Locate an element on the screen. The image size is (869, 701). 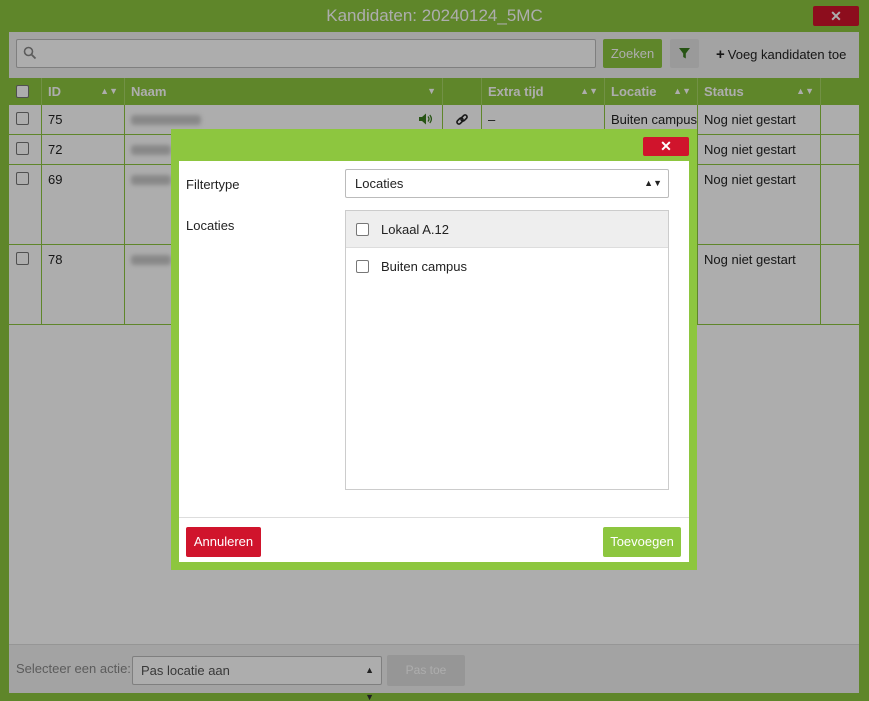
select-arrows-icon: ▲▼ is located at coordinates (653, 183).